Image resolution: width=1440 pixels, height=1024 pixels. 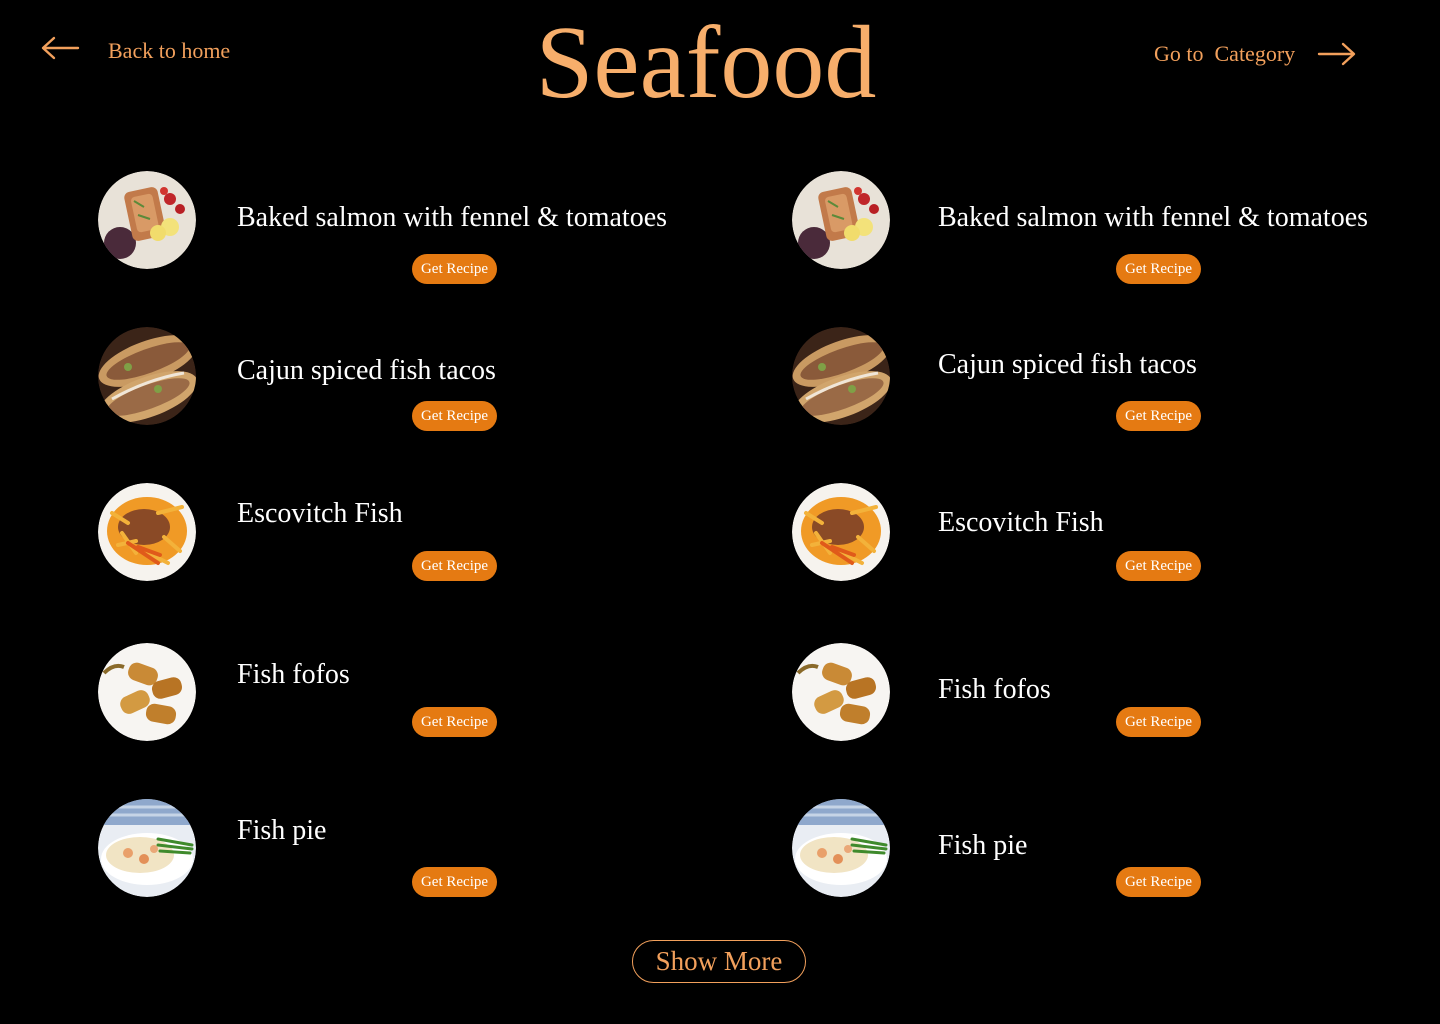 I want to click on arrow-right-icon, so click(x=1337, y=57).